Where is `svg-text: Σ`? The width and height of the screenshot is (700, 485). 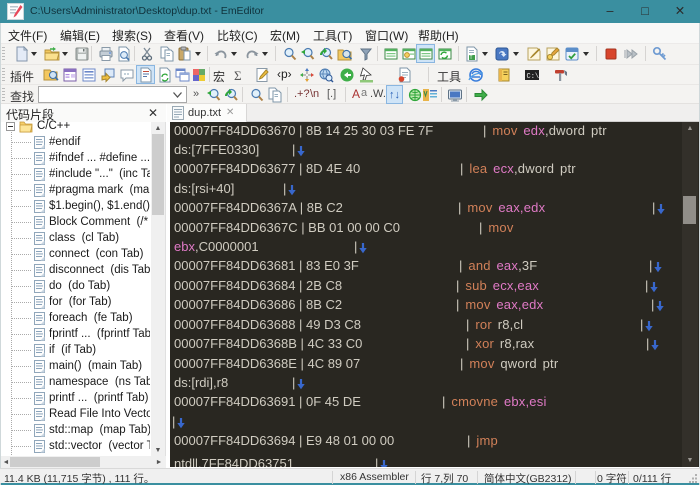
svg-text: Σ is located at coordinates (238, 75).